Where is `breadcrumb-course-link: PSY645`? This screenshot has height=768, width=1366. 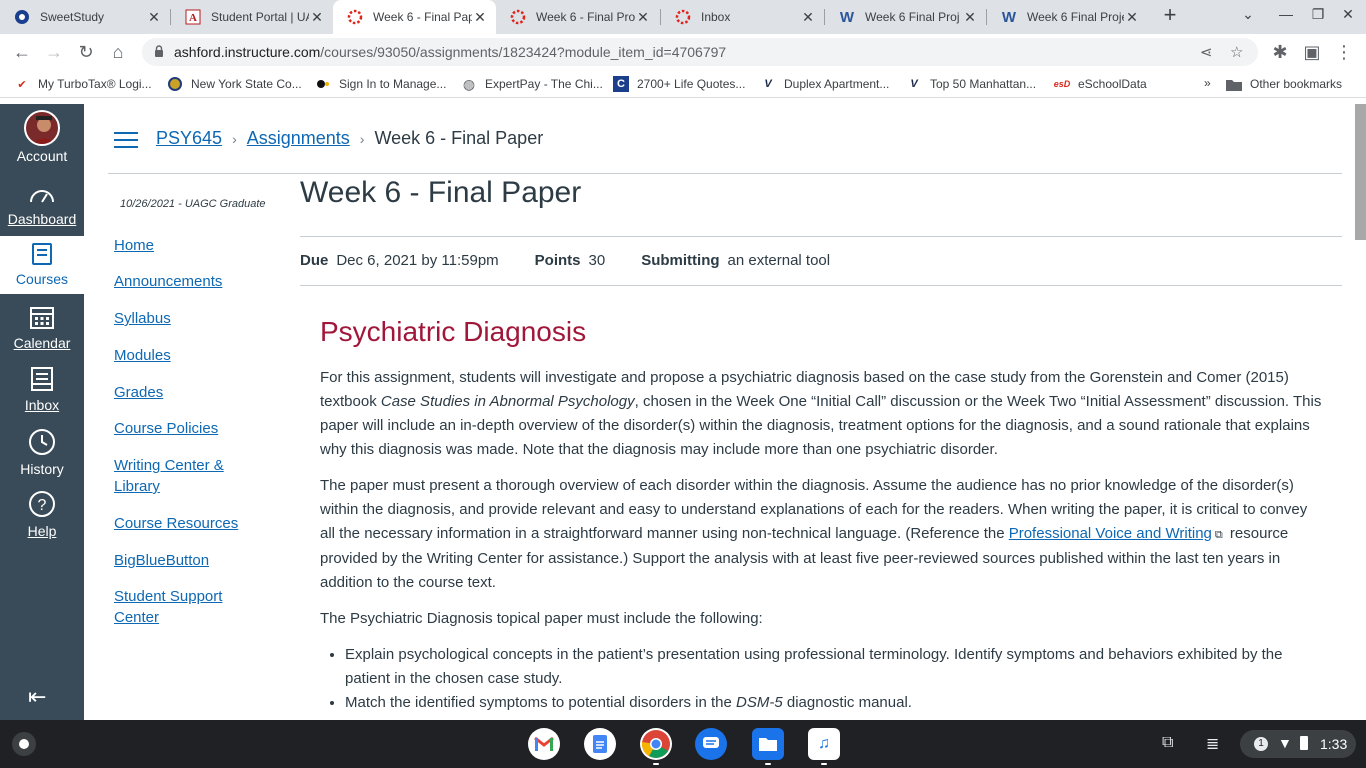
breadcrumb-course-link: PSY645 is located at coordinates (189, 138).